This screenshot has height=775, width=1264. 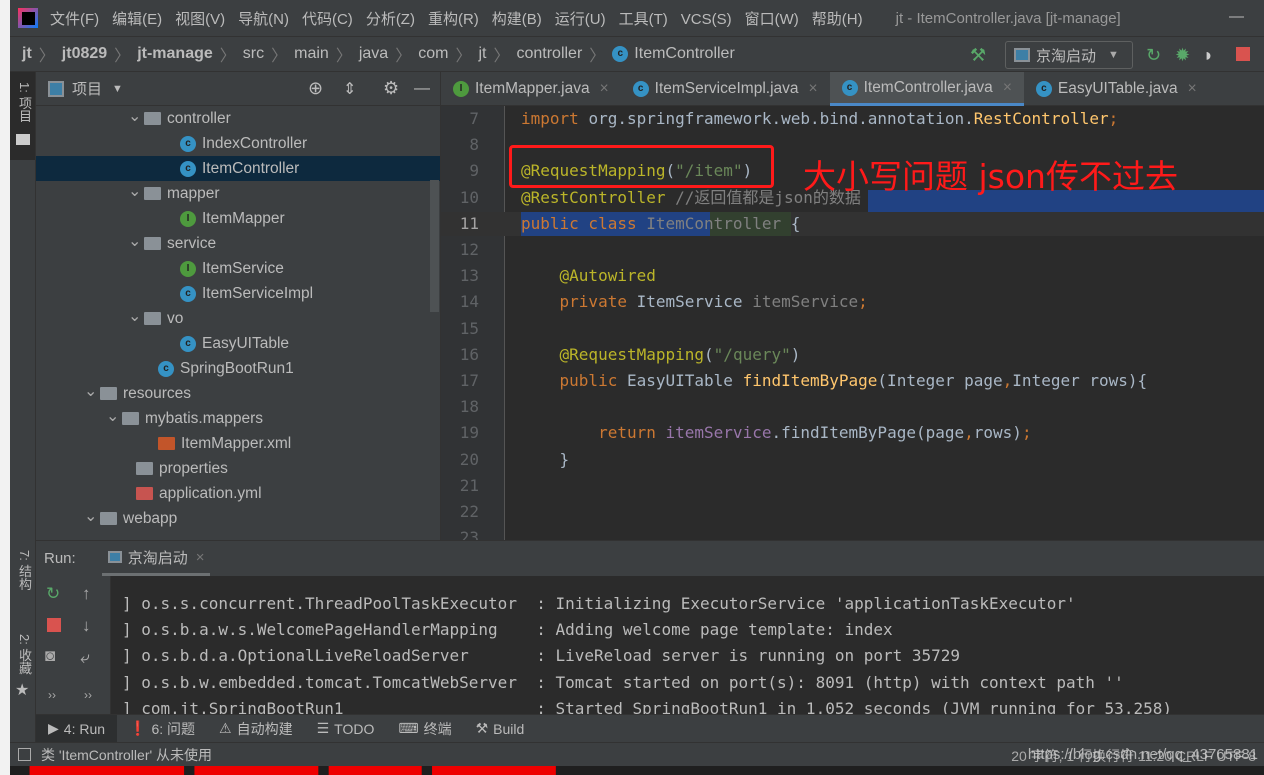 What do you see at coordinates (238, 193) in the screenshot?
I see `tree-item: ⌄ mapper` at bounding box center [238, 193].